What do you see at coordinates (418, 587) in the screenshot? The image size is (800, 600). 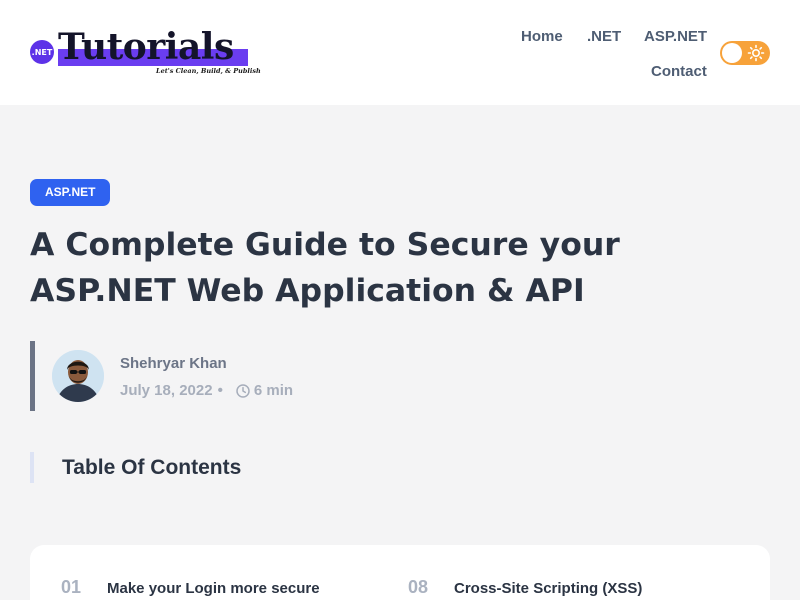 I see `toc-item-number: 08` at bounding box center [418, 587].